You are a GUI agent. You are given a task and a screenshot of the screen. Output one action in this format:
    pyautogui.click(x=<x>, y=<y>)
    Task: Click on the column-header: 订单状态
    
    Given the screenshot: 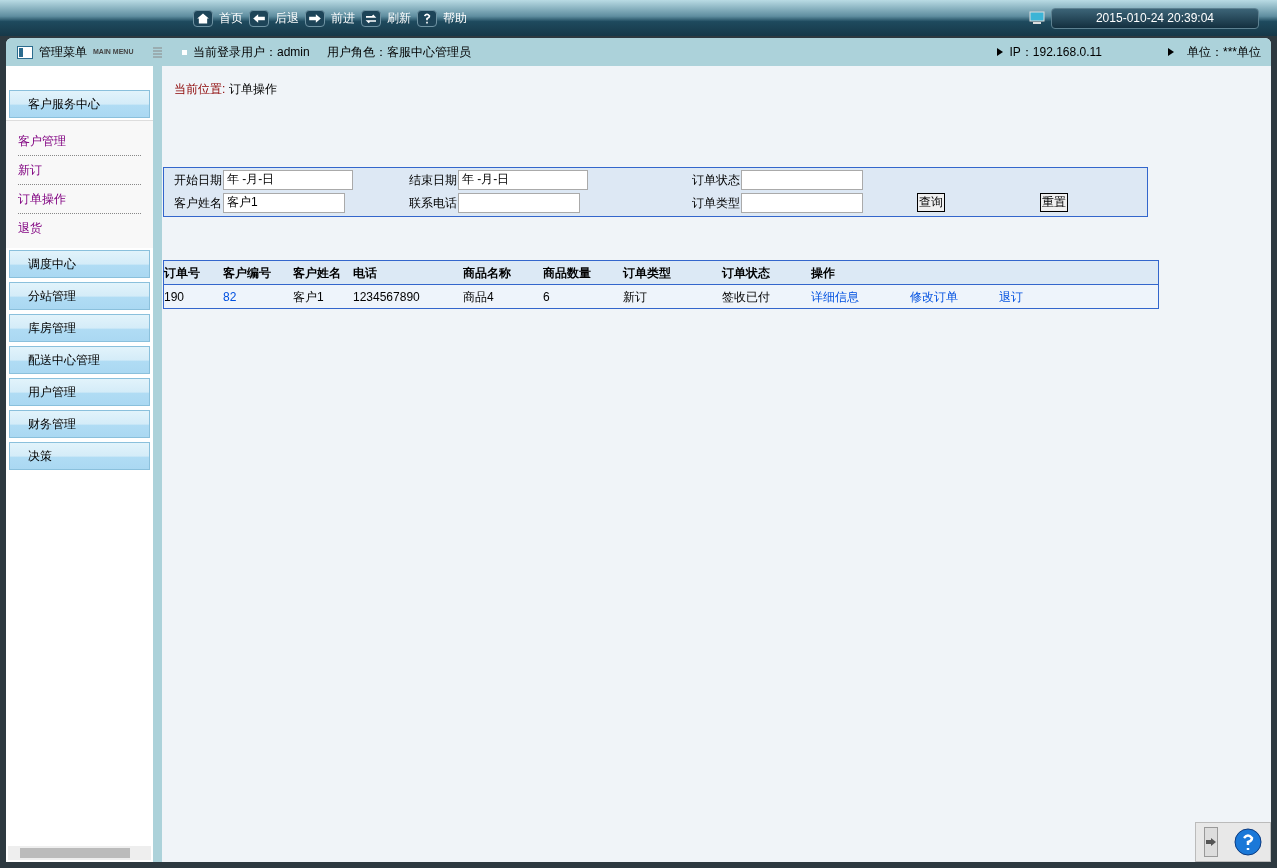 What is the action you would take?
    pyautogui.click(x=746, y=273)
    